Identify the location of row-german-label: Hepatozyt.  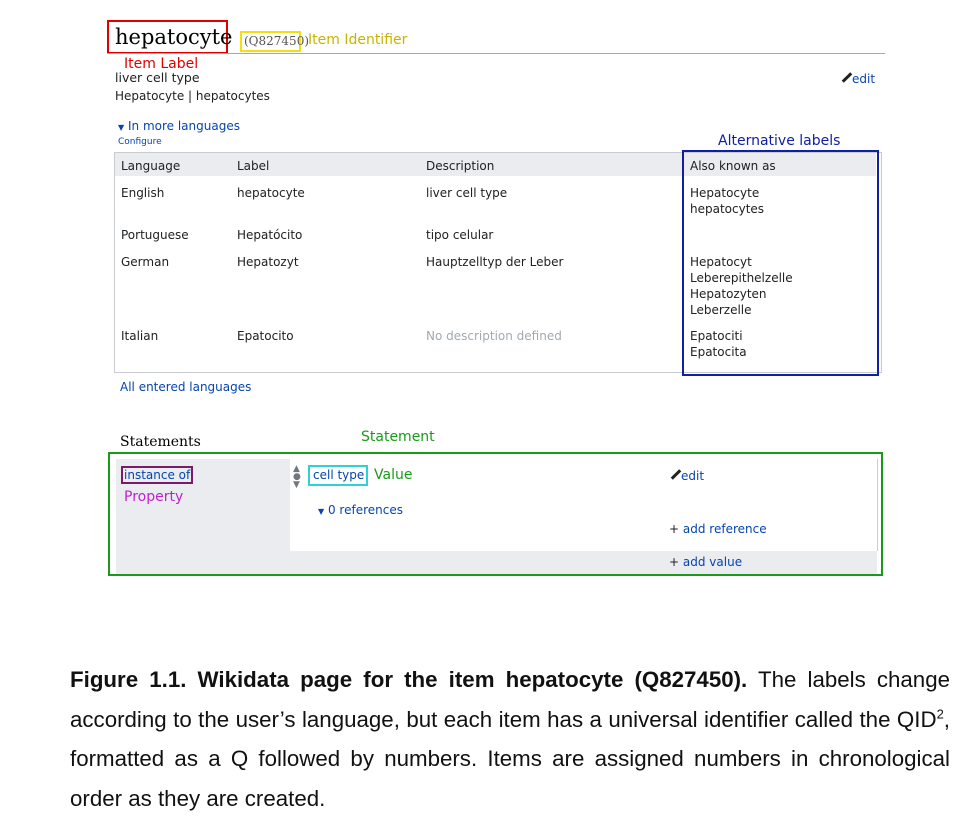
(268, 262).